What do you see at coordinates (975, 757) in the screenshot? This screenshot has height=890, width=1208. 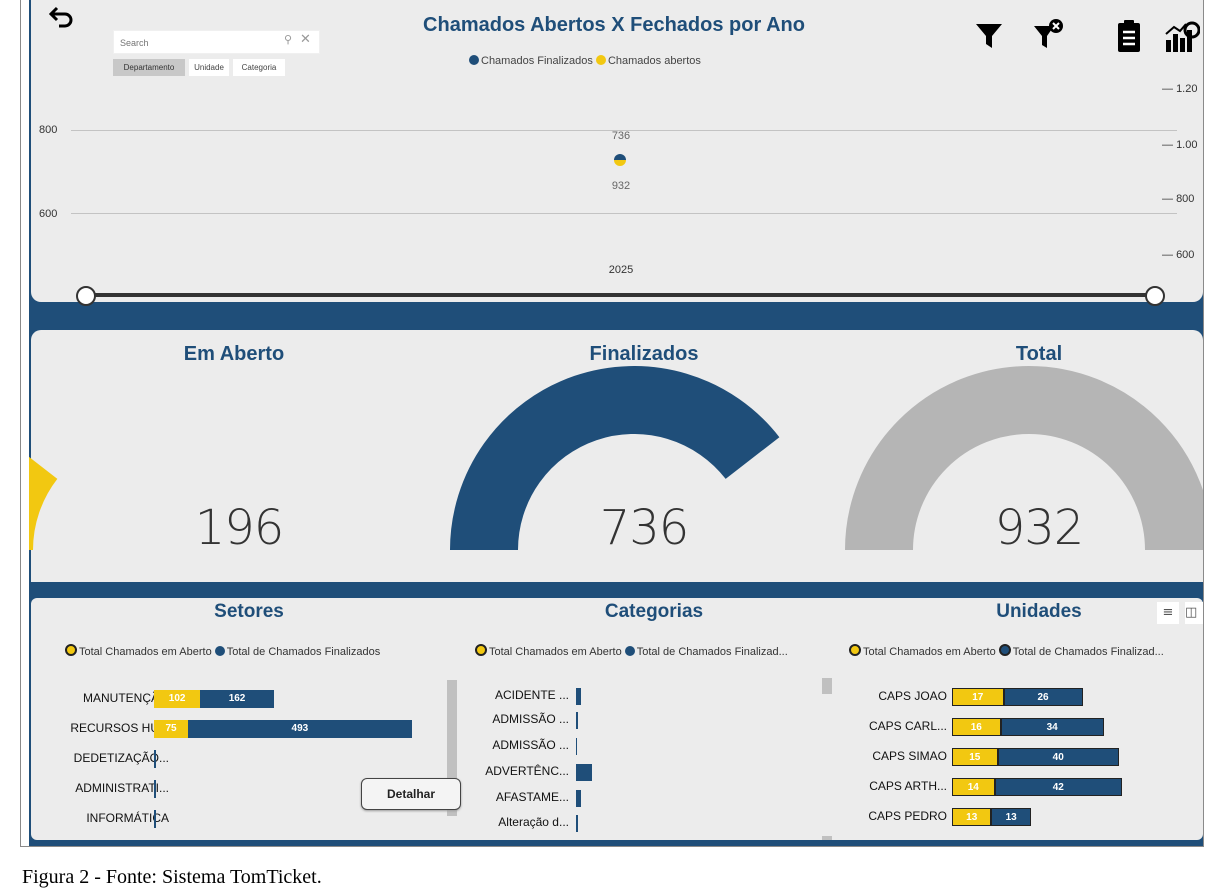 I see `bar-aberto: 15` at bounding box center [975, 757].